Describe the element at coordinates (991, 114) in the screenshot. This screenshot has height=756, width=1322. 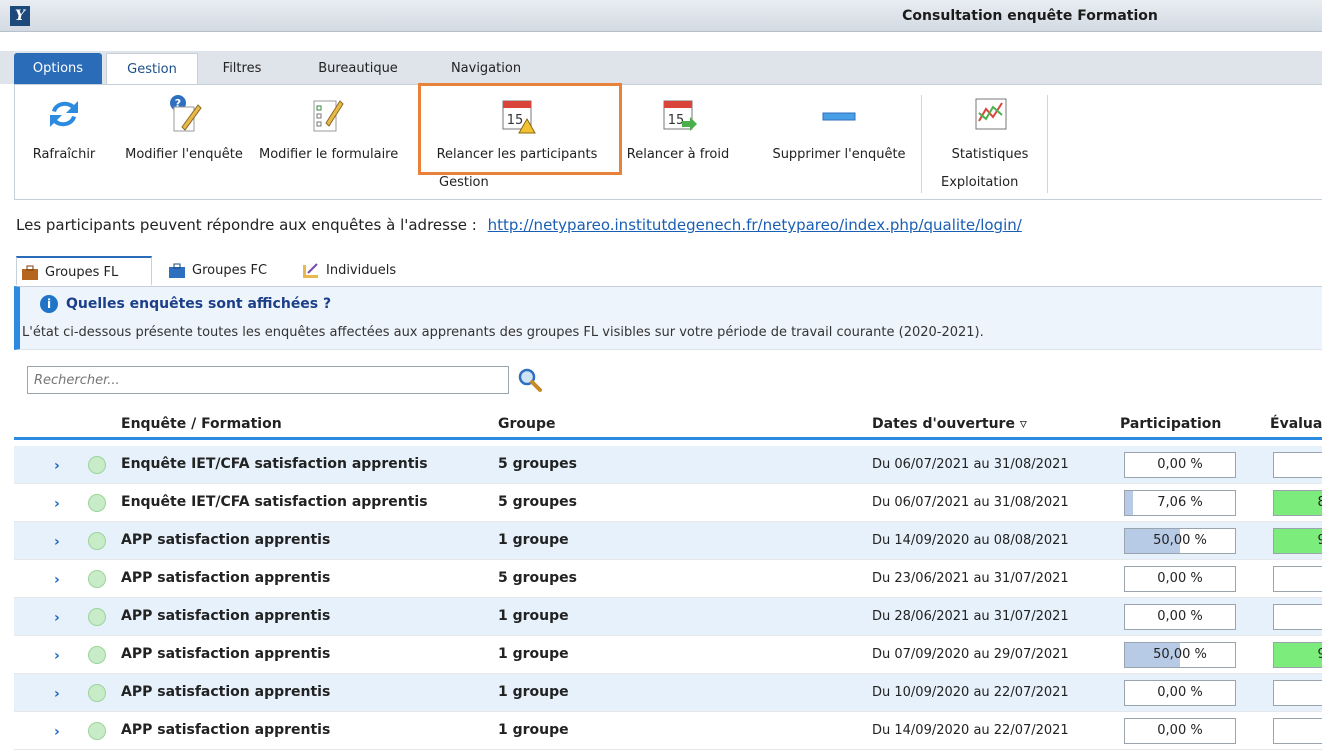
I see `statistics-chart-icon` at that location.